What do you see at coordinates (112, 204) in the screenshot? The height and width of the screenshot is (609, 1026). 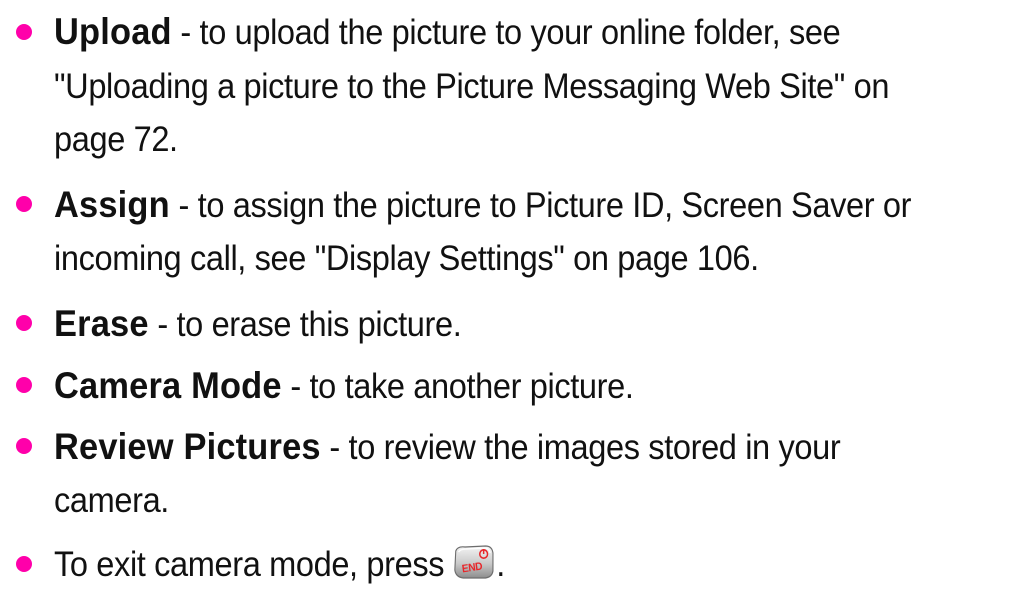 I see `term-assign: Assign` at bounding box center [112, 204].